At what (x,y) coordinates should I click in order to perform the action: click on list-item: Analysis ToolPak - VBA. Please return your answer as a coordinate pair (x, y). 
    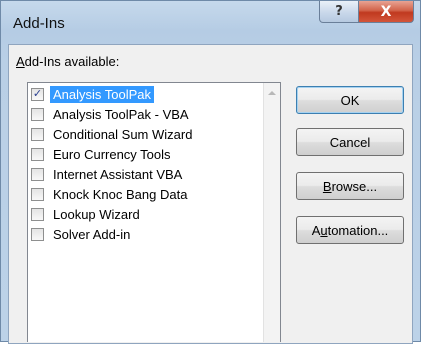
    Looking at the image, I should click on (111, 114).